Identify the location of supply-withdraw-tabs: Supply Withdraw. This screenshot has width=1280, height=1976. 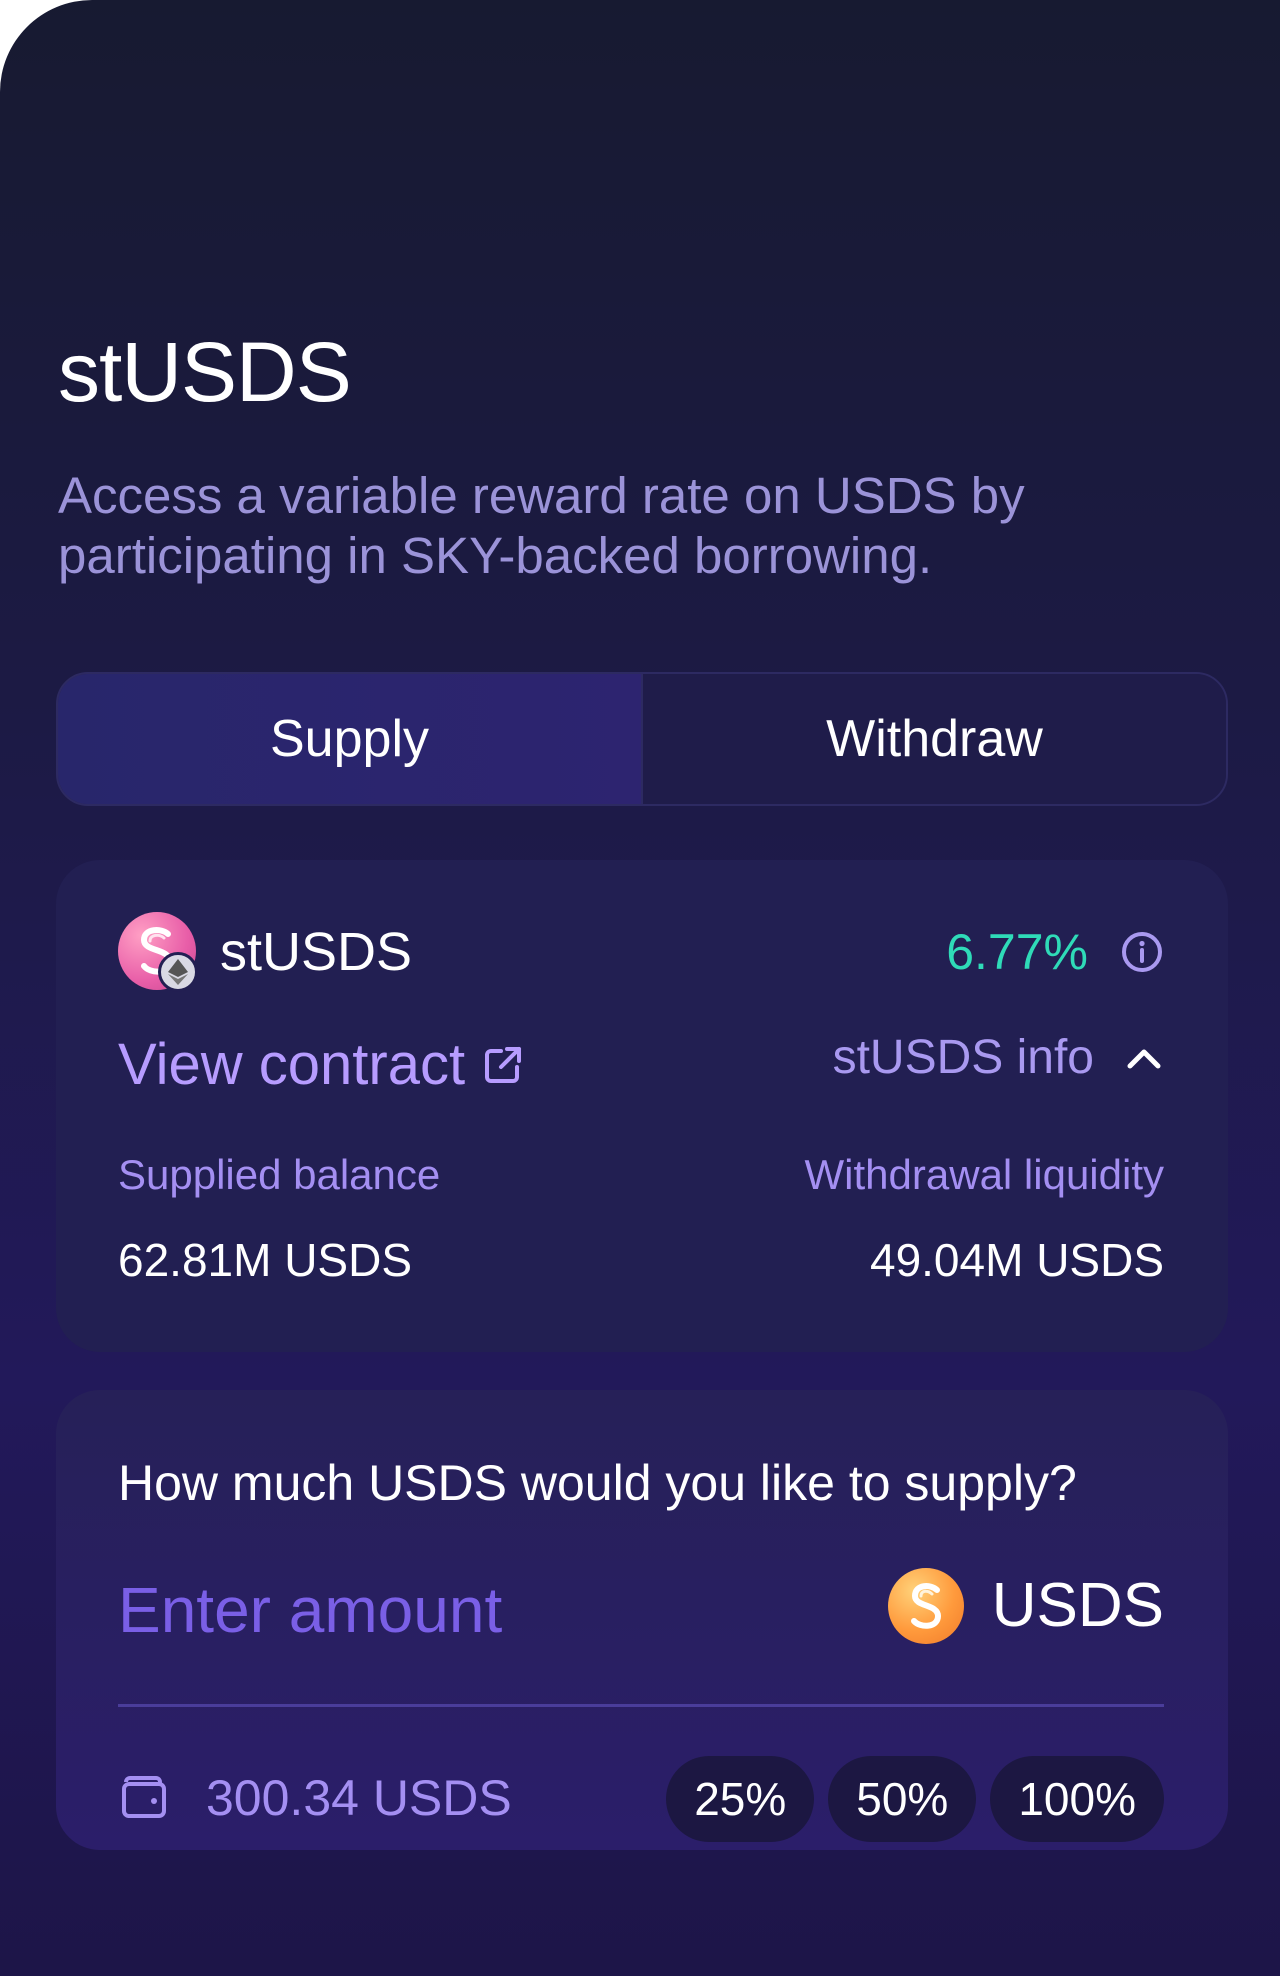
(642, 739).